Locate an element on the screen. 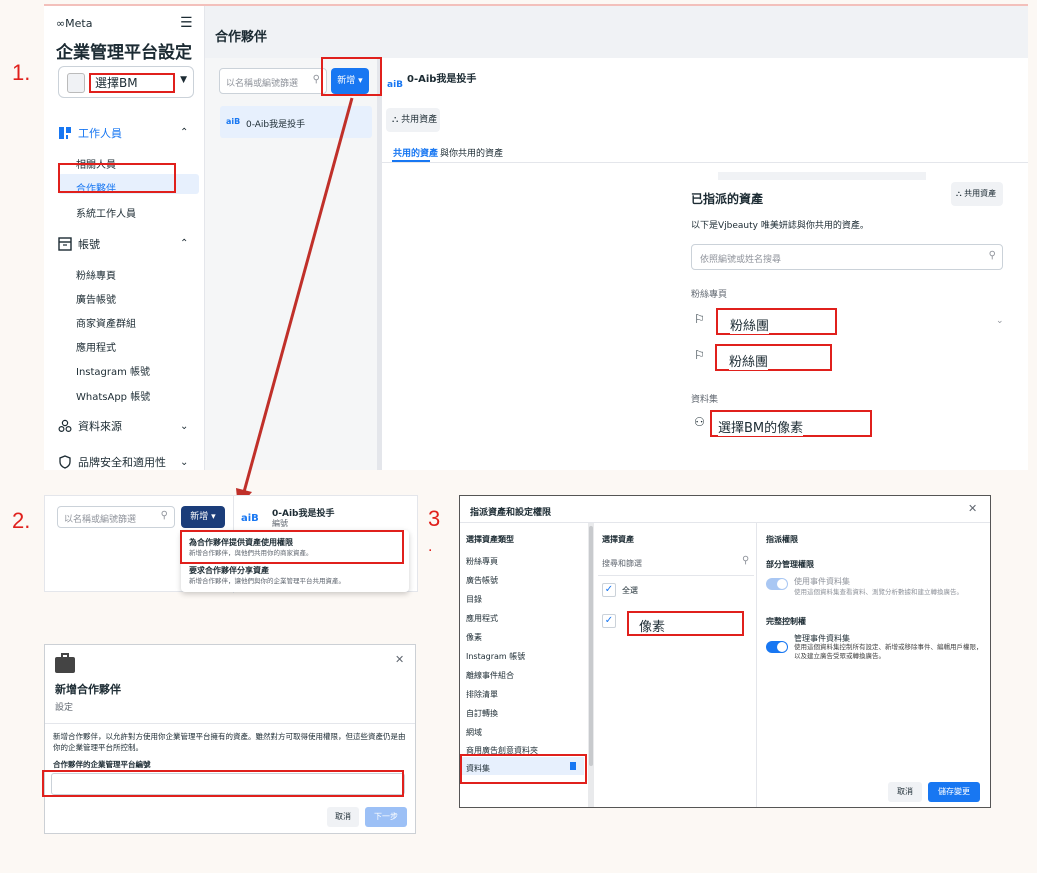 The image size is (1037, 873). type-apps: 應用程式 is located at coordinates (482, 618).